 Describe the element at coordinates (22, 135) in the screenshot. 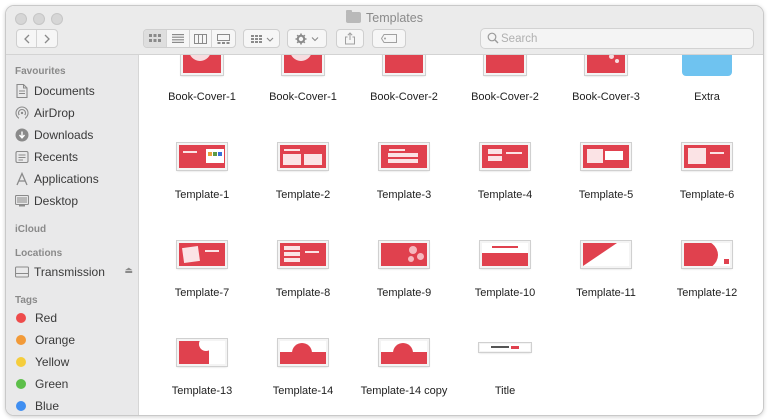

I see `download-icon` at that location.